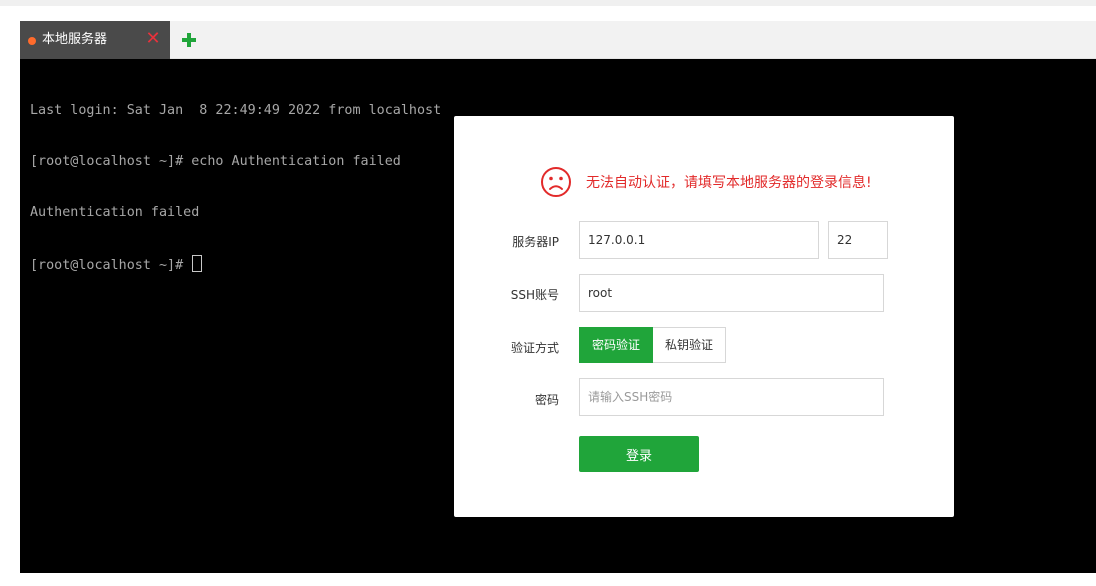  What do you see at coordinates (115, 212) in the screenshot?
I see `terminal-line: Authentication failed` at bounding box center [115, 212].